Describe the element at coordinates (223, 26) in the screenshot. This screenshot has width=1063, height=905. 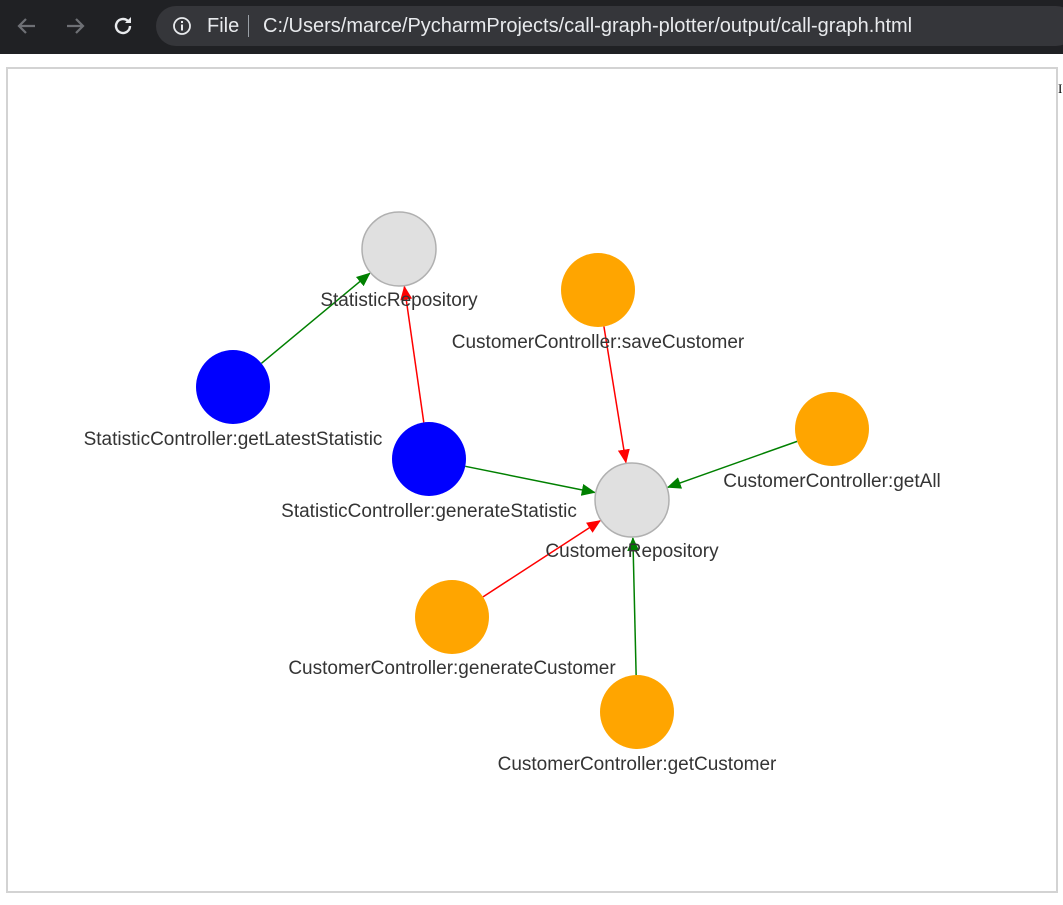
I see `protocol-label: File` at that location.